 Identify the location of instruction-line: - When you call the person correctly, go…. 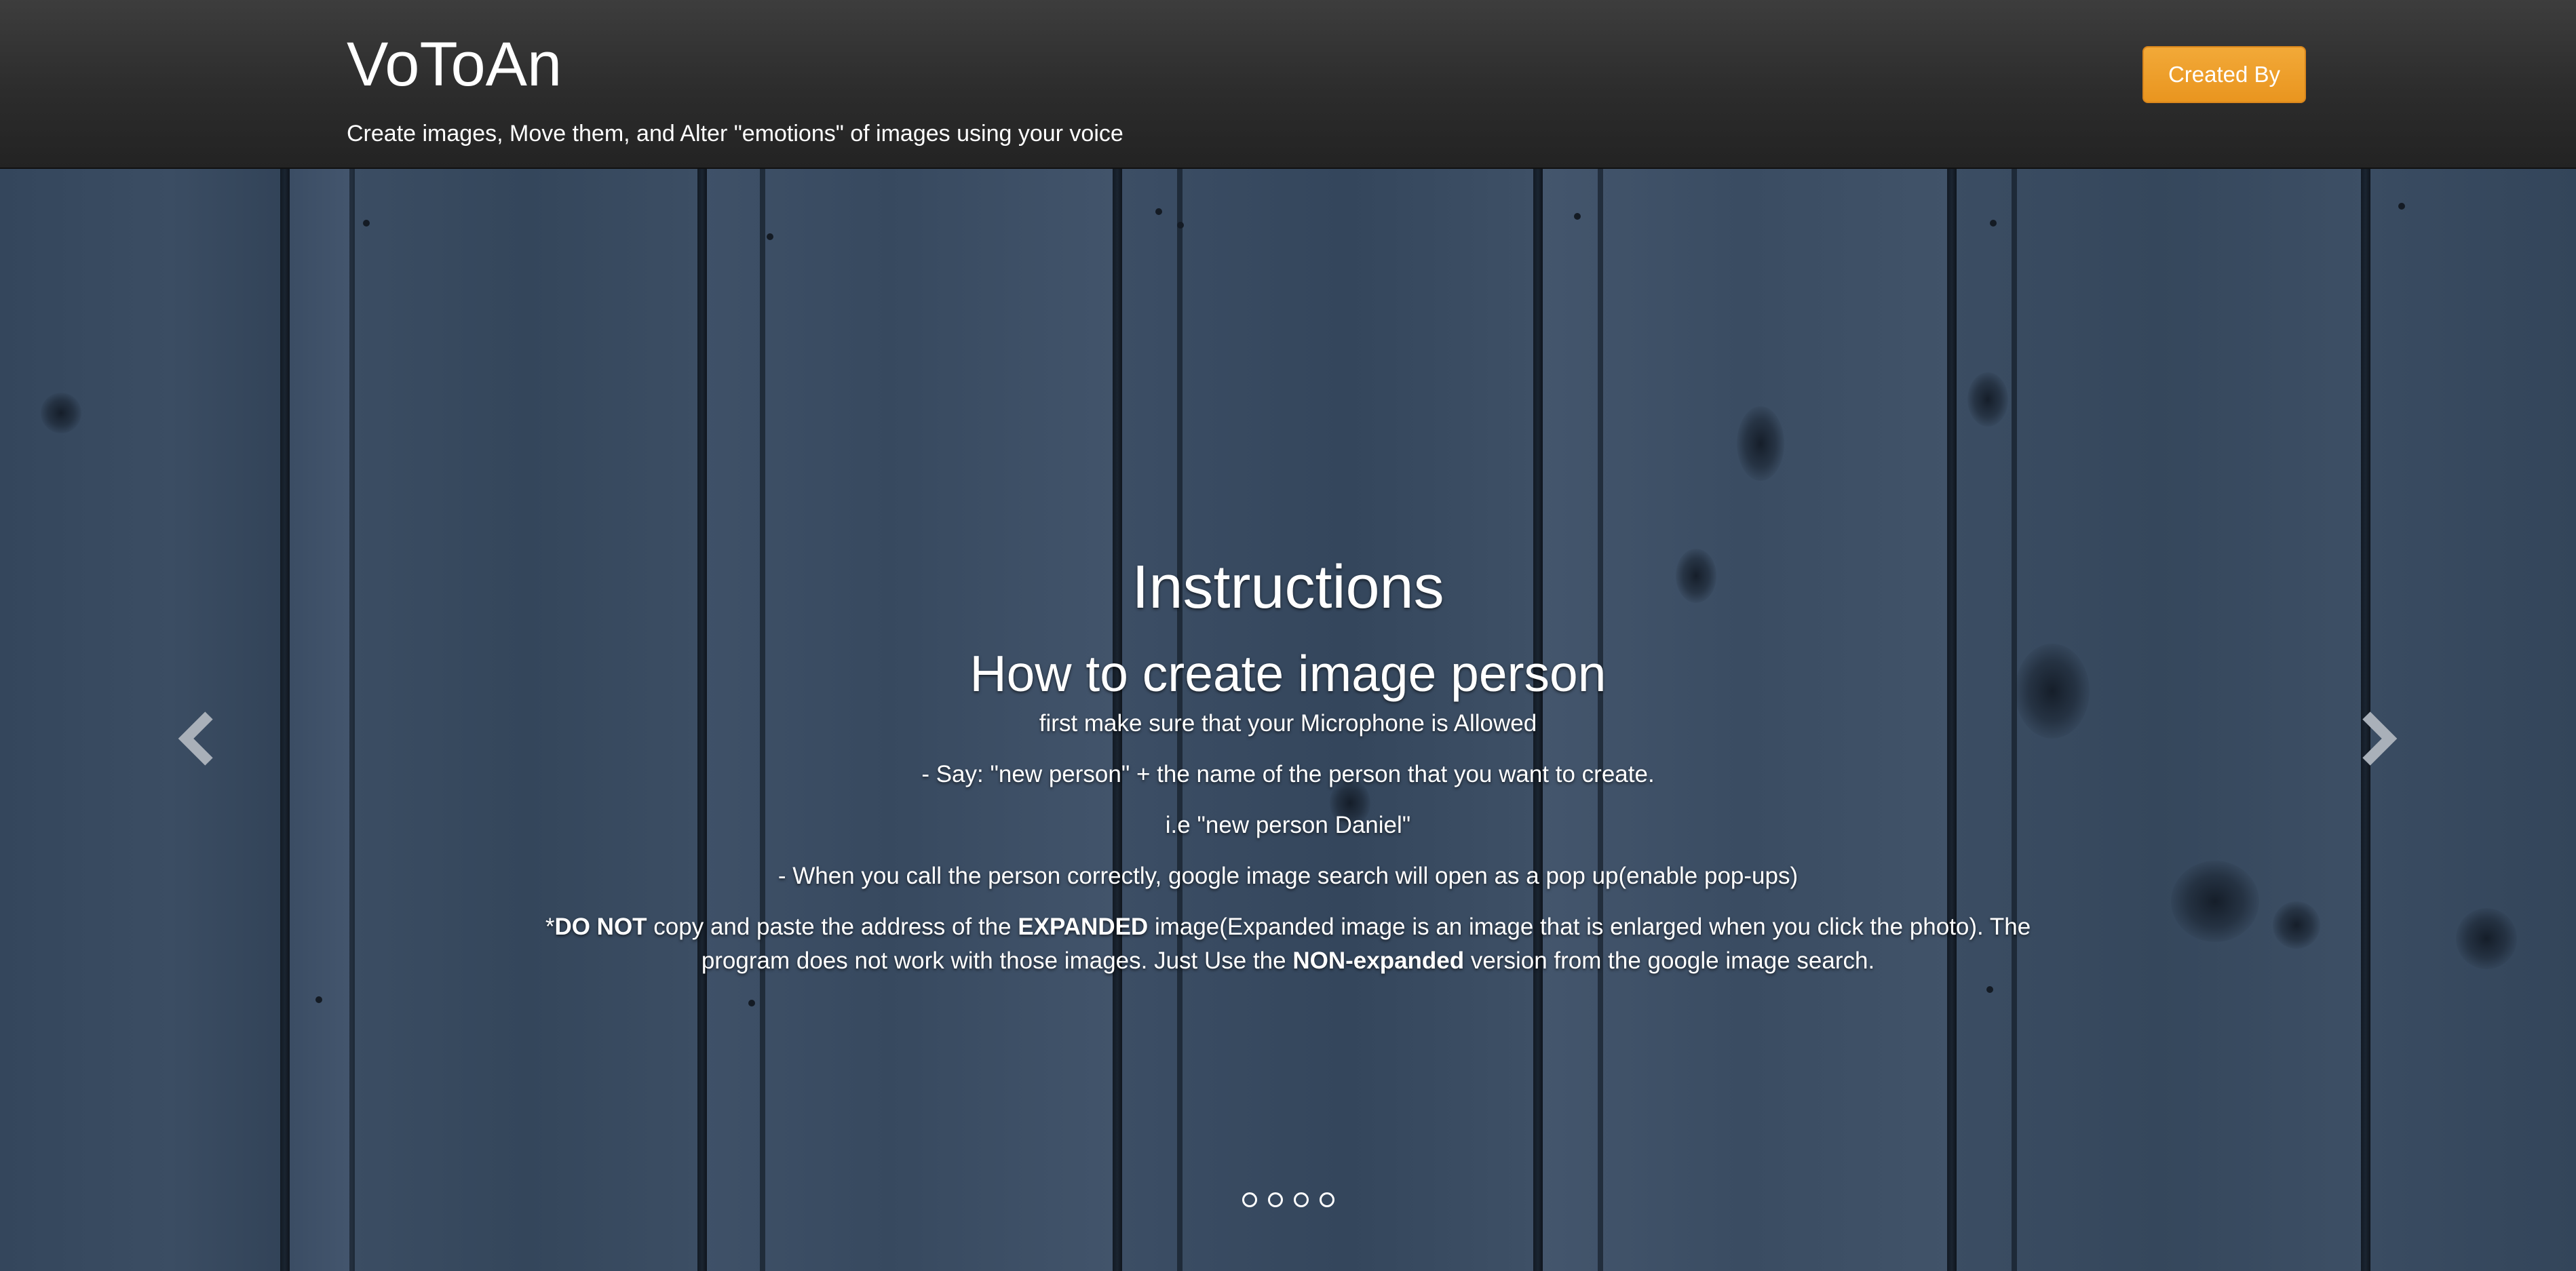
(1288, 876).